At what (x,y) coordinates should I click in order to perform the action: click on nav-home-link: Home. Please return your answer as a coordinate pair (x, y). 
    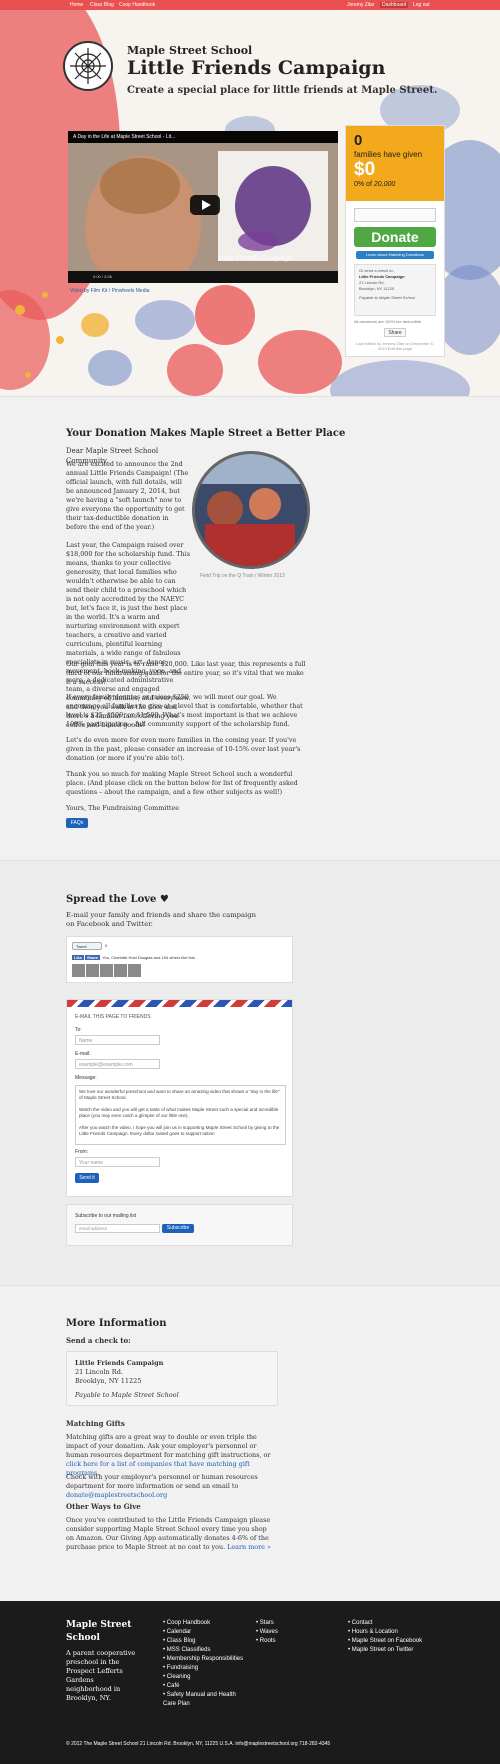
    Looking at the image, I should click on (76, 5).